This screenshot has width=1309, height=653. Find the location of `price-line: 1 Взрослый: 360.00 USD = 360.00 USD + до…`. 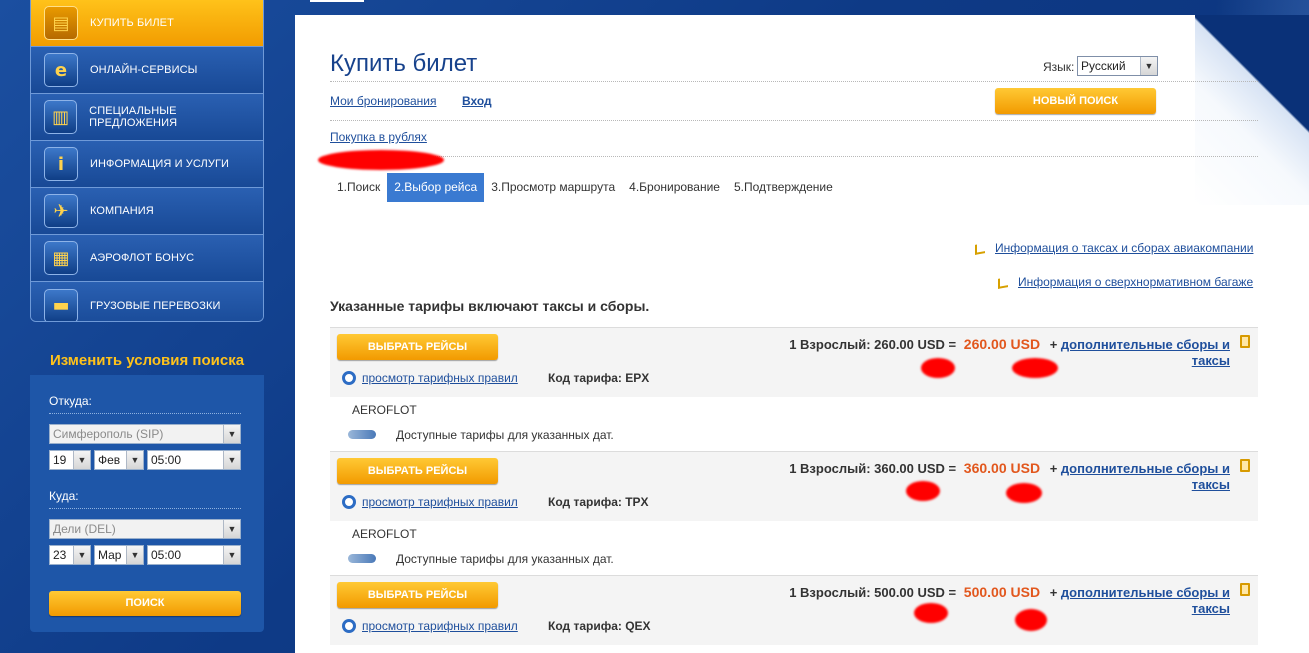

price-line: 1 Взрослый: 360.00 USD = 360.00 USD + до… is located at coordinates (1009, 468).